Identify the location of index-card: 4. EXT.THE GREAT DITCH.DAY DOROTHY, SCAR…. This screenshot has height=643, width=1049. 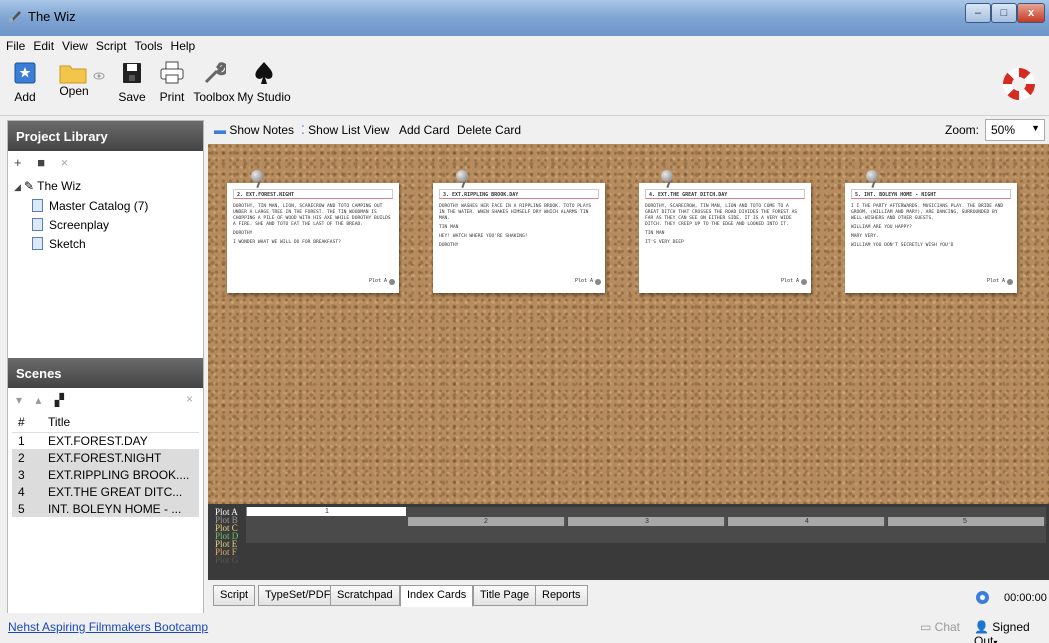
(725, 238).